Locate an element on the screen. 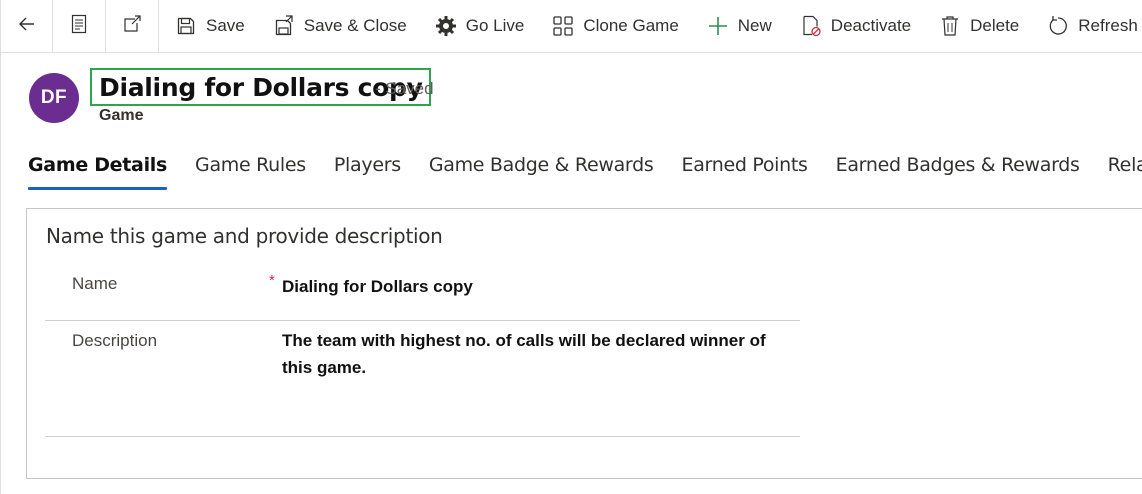 The image size is (1142, 494). tab-related: Related is located at coordinates (1125, 172).